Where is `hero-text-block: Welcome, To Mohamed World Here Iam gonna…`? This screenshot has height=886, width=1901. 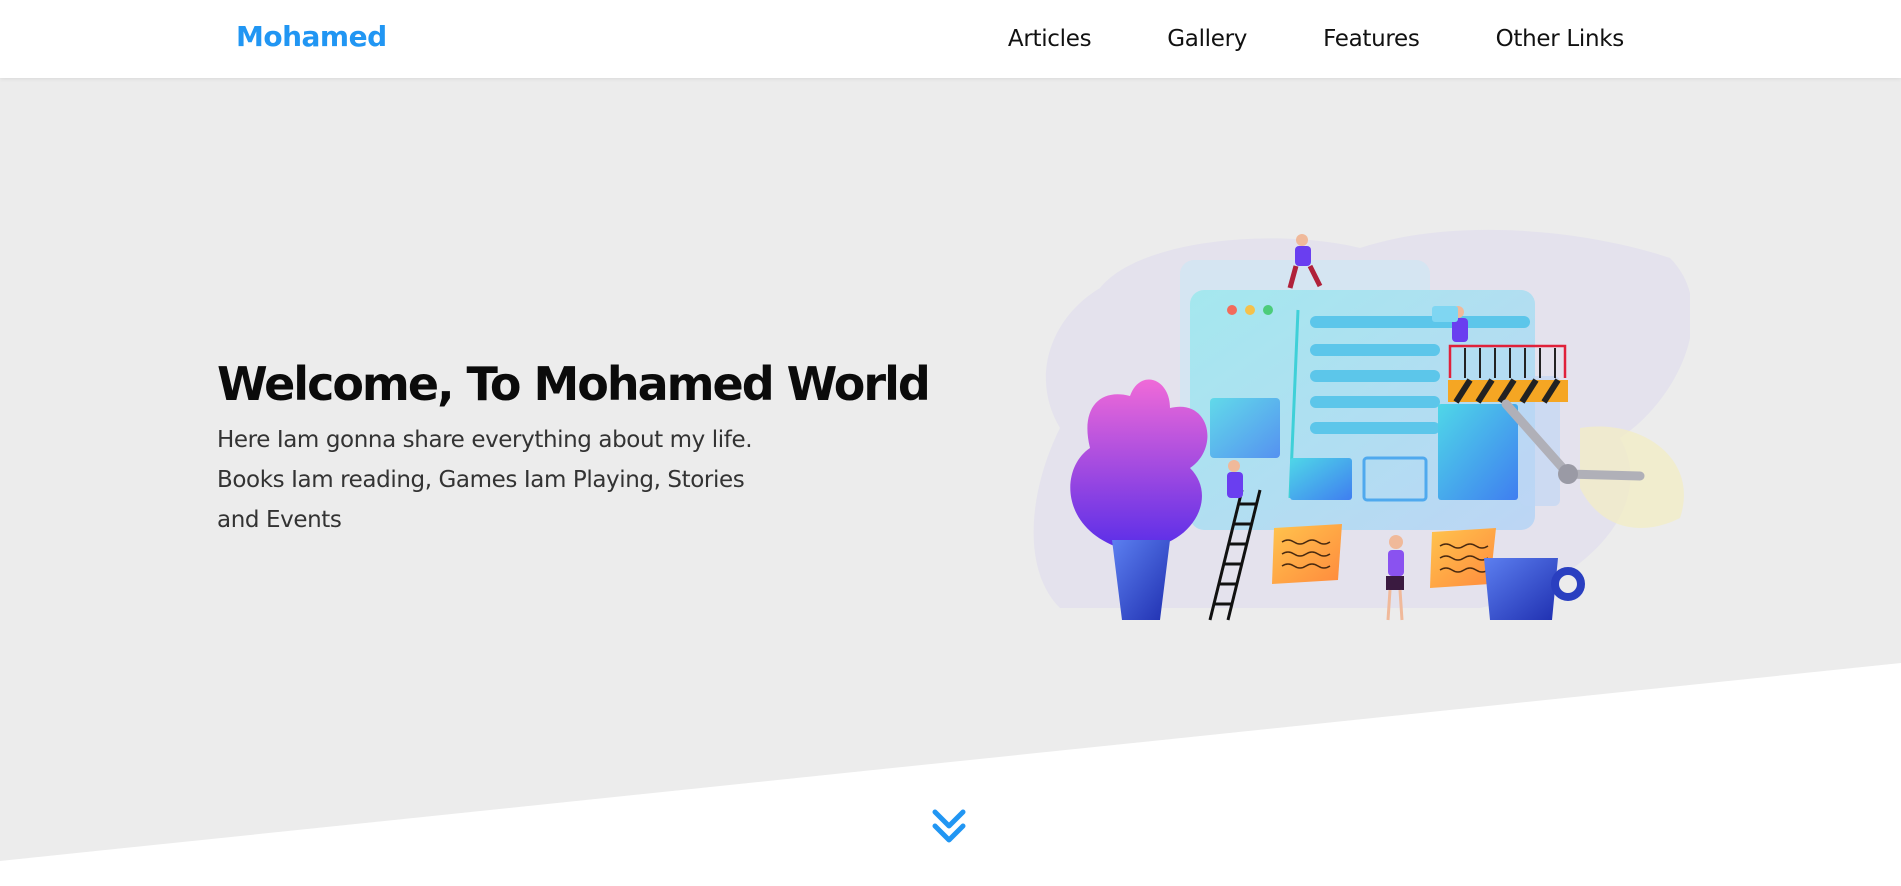
hero-text-block: Welcome, To Mohamed World Here Iam gonna… is located at coordinates (574, 447).